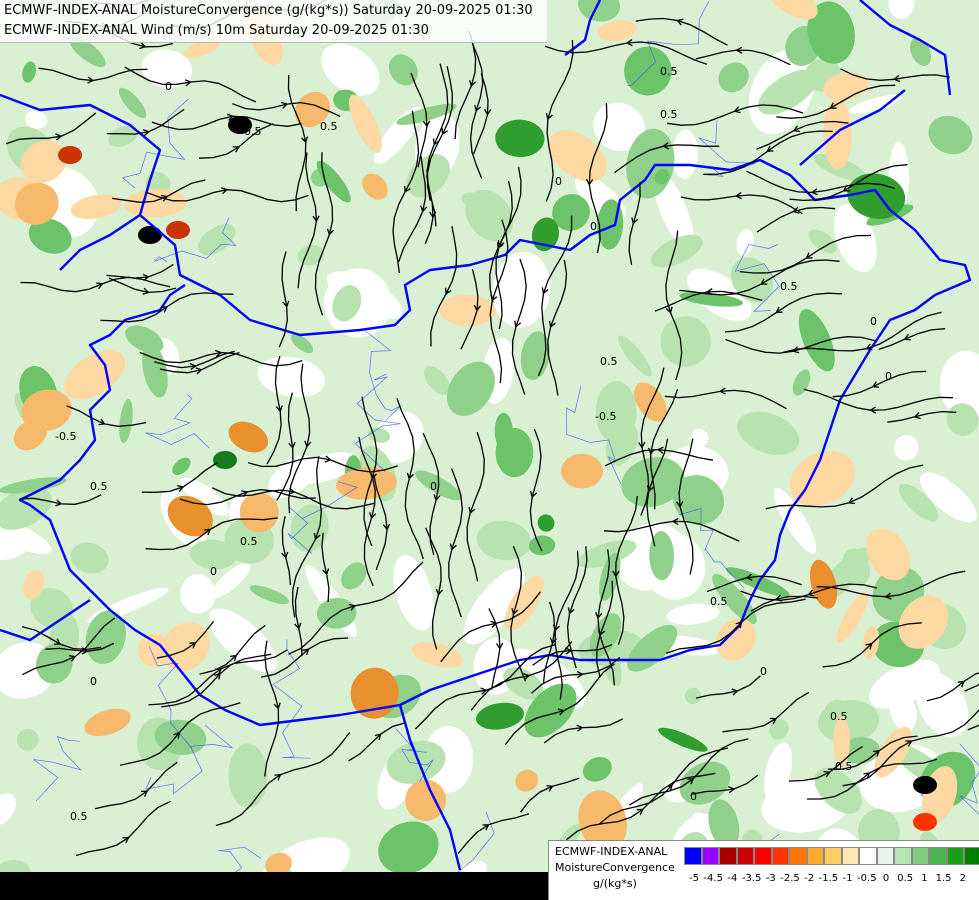  What do you see at coordinates (713, 878) in the screenshot?
I see `legend-tick: -4.5` at bounding box center [713, 878].